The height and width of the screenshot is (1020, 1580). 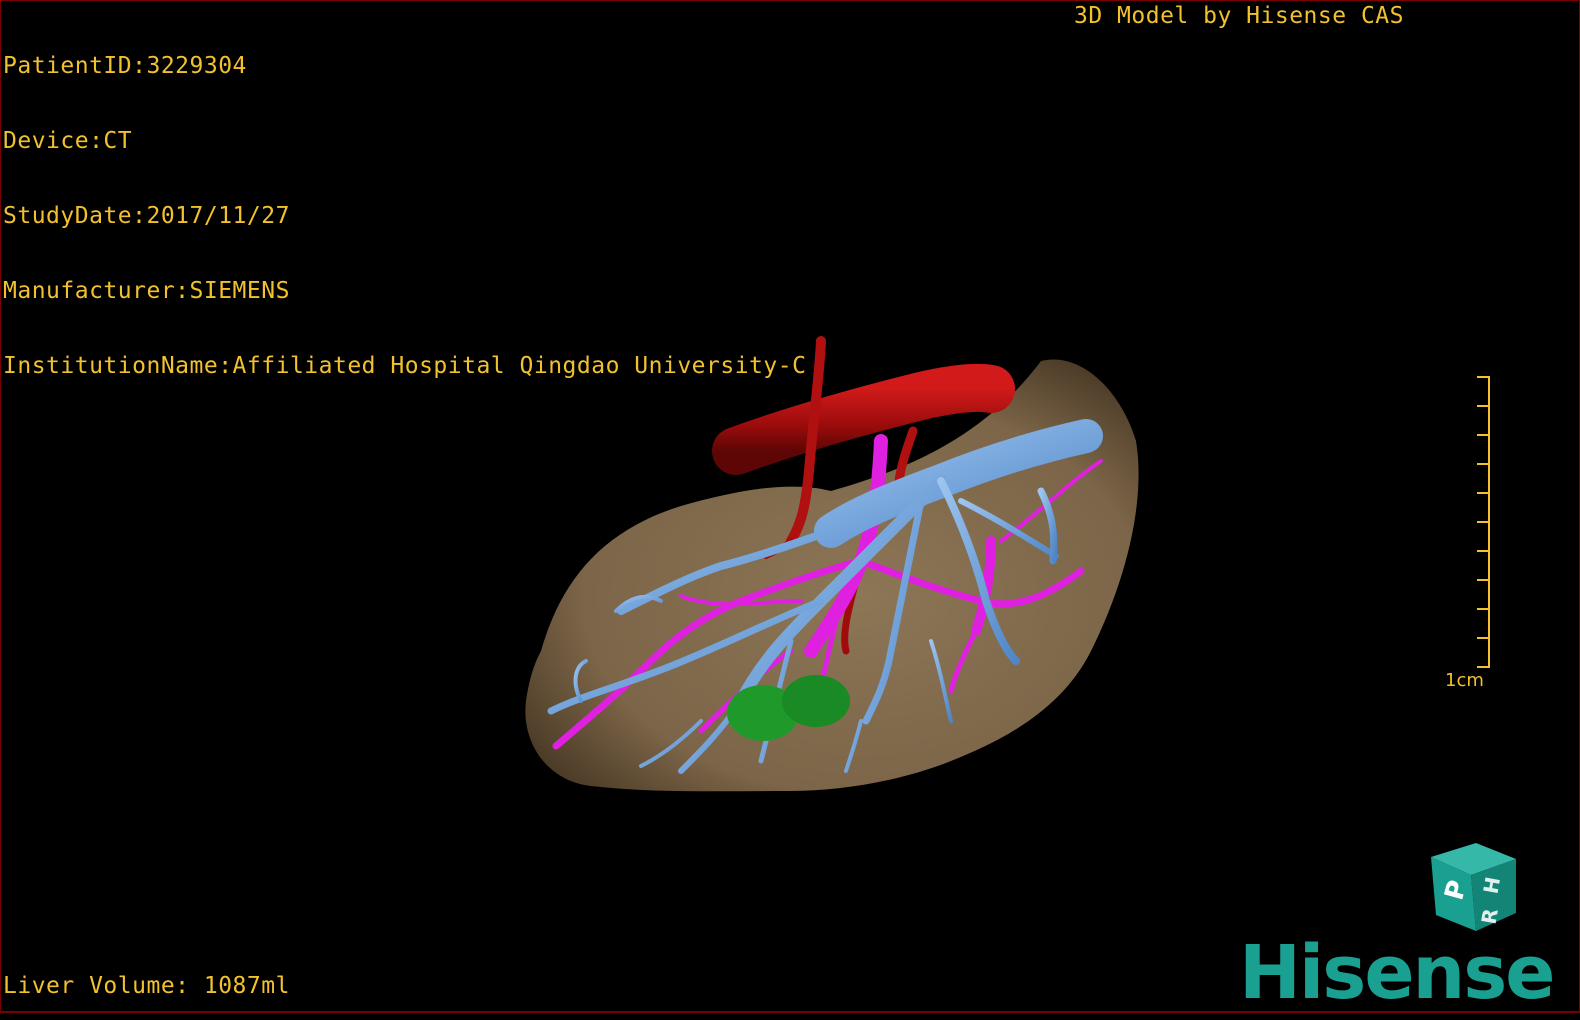 I want to click on model-credit: 3D Model by Hisense CAS, so click(x=1239, y=16).